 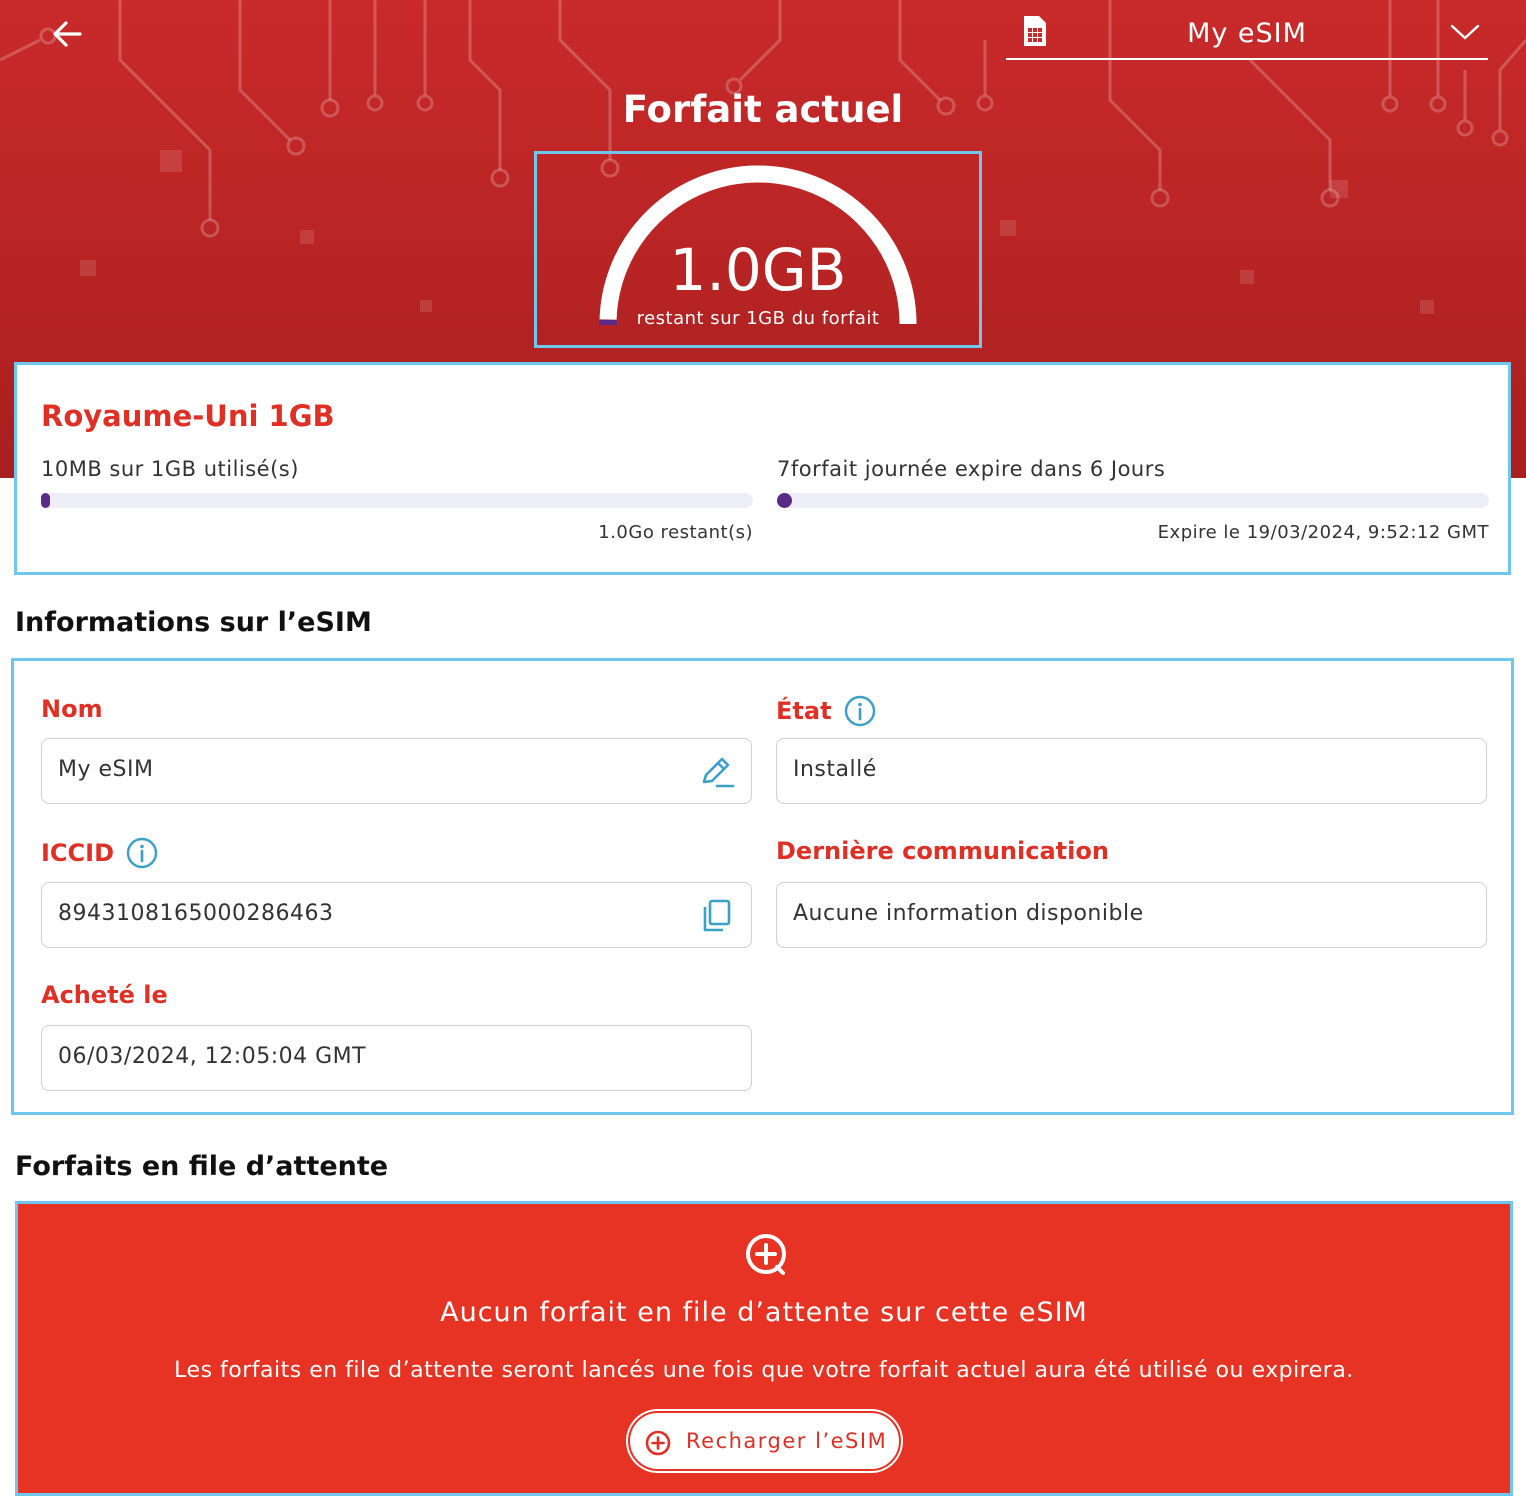 I want to click on name-field: My eSIM, so click(x=396, y=771).